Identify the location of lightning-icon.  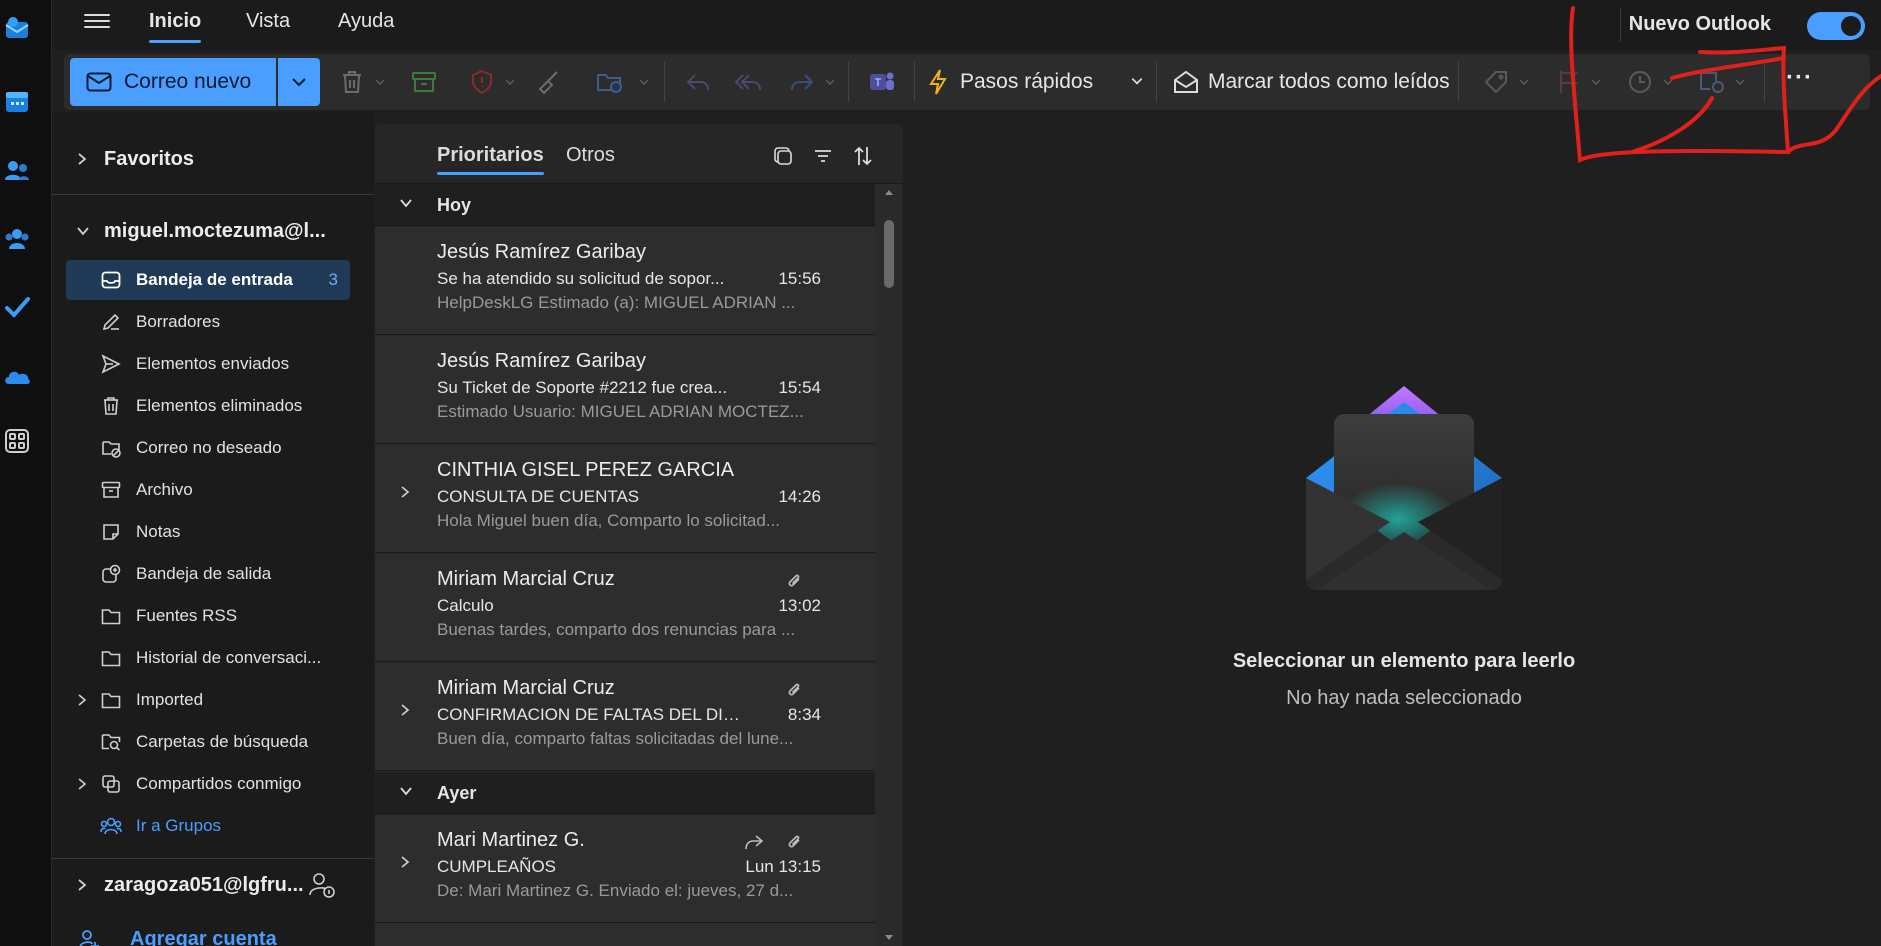
(938, 82).